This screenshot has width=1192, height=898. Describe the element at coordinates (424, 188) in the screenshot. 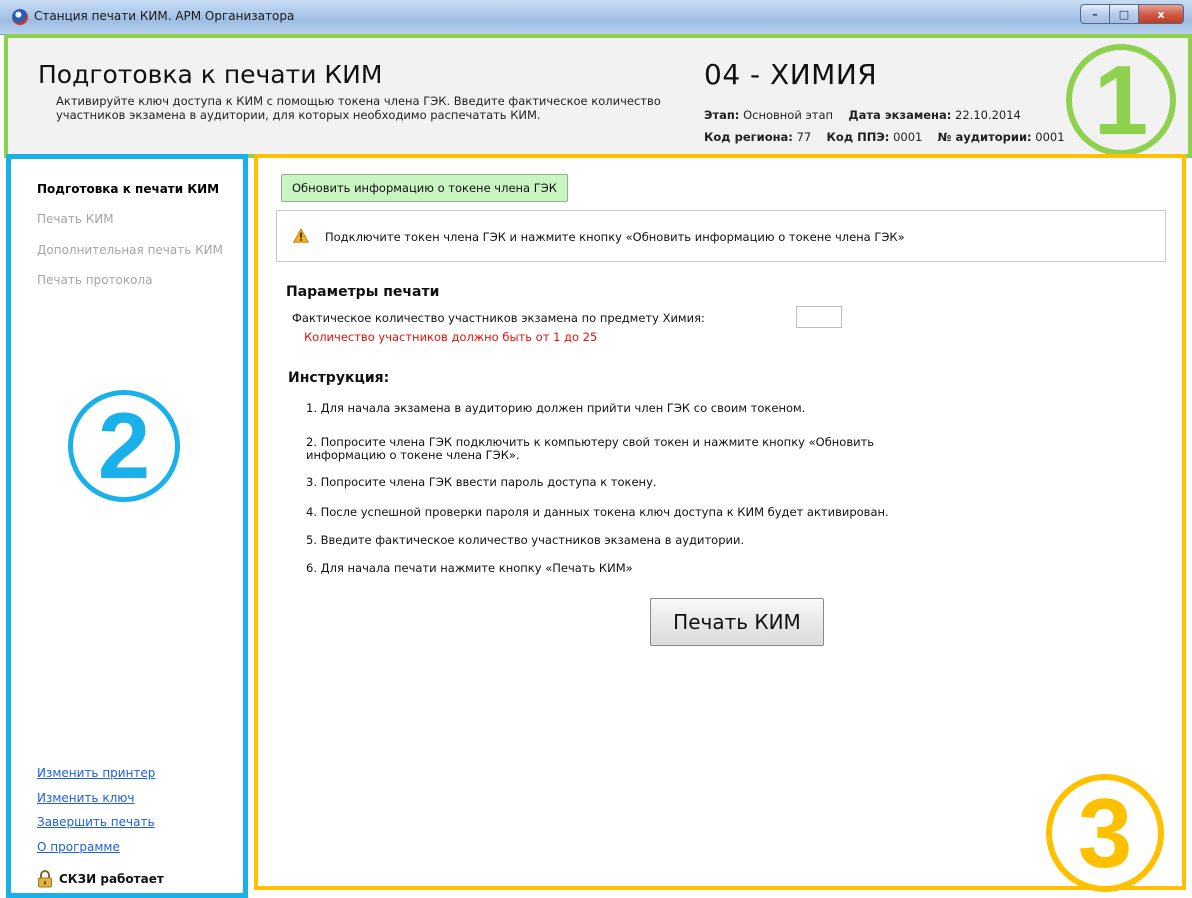

I see `refresh-token-button: Обновить информацию о токене члена ГЭК` at that location.